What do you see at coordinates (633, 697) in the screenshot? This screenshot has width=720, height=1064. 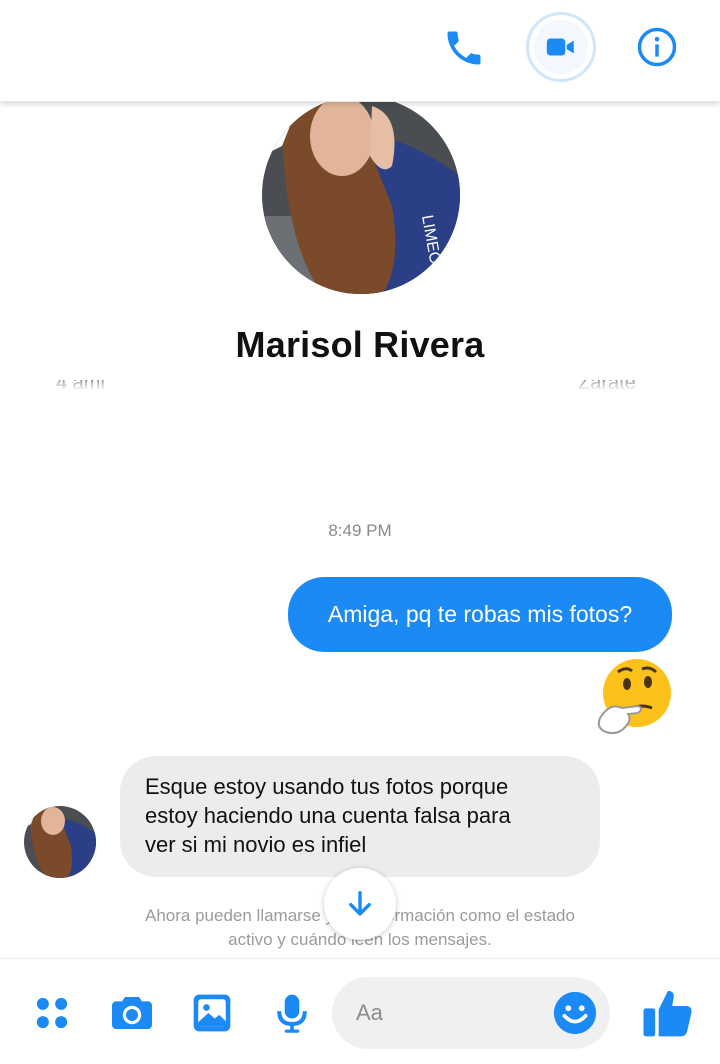 I see `thinking-face-icon` at bounding box center [633, 697].